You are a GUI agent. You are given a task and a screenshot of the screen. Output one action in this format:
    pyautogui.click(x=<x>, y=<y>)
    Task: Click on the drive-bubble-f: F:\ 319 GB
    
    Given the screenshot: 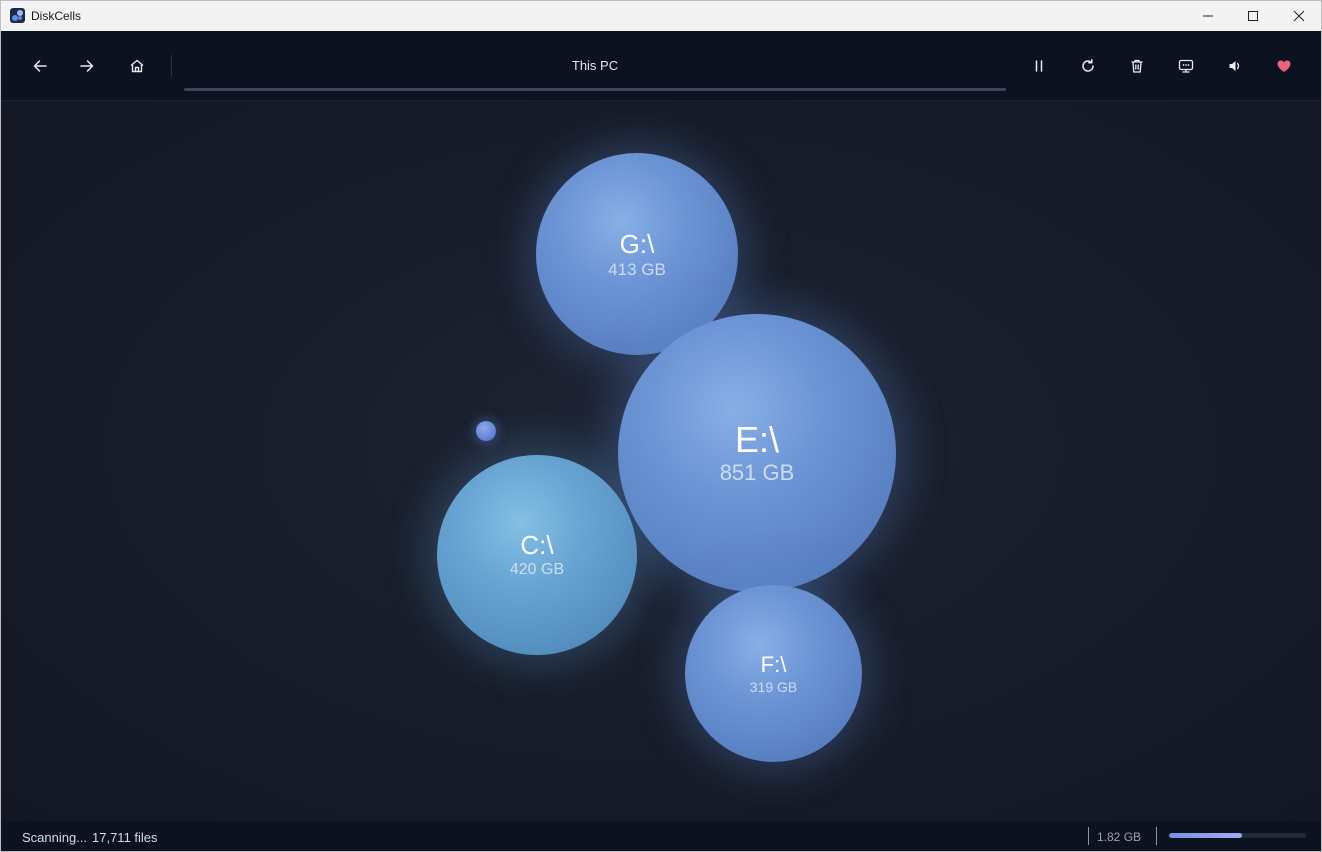 What is the action you would take?
    pyautogui.click(x=773, y=673)
    